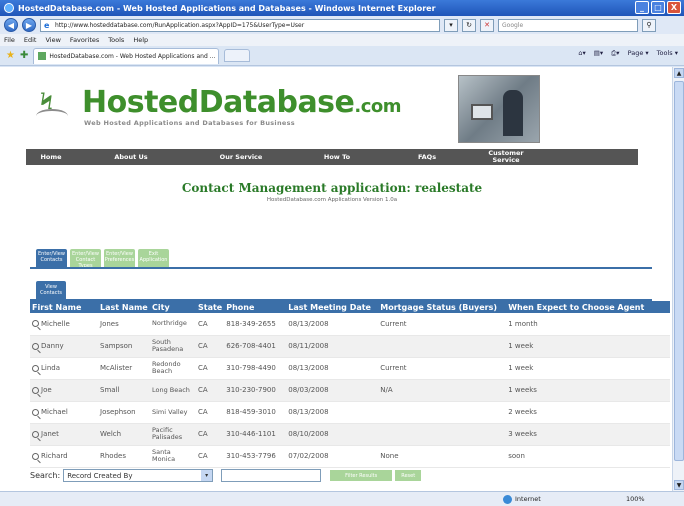 This screenshot has height=506, width=684. I want to click on filter-results-button: Filter Results, so click(361, 475).